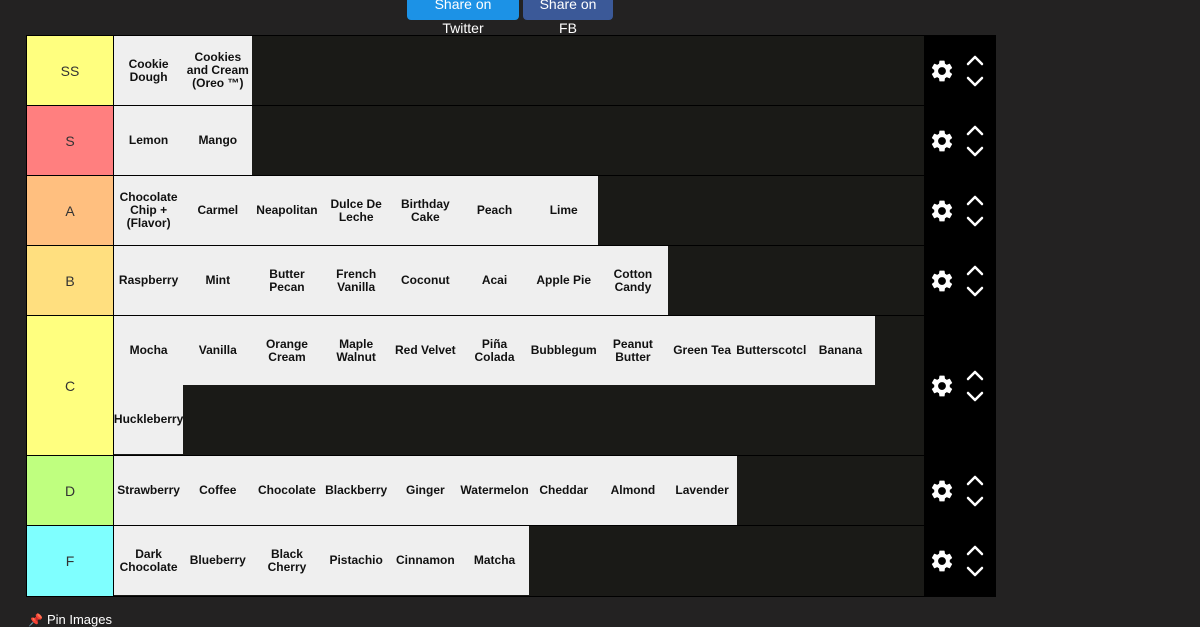 Image resolution: width=1200 pixels, height=627 pixels. I want to click on tier-item: Birthday Cake, so click(425, 210).